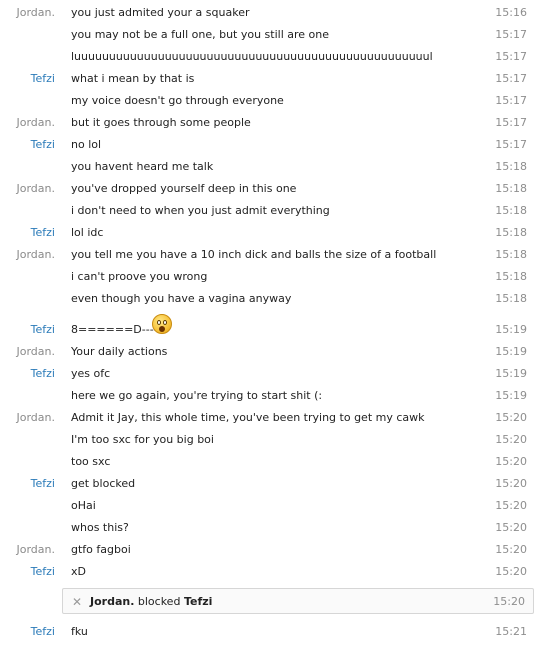 This screenshot has width=554, height=645. Describe the element at coordinates (277, 505) in the screenshot. I see `message-row: oHai 15:20` at that location.